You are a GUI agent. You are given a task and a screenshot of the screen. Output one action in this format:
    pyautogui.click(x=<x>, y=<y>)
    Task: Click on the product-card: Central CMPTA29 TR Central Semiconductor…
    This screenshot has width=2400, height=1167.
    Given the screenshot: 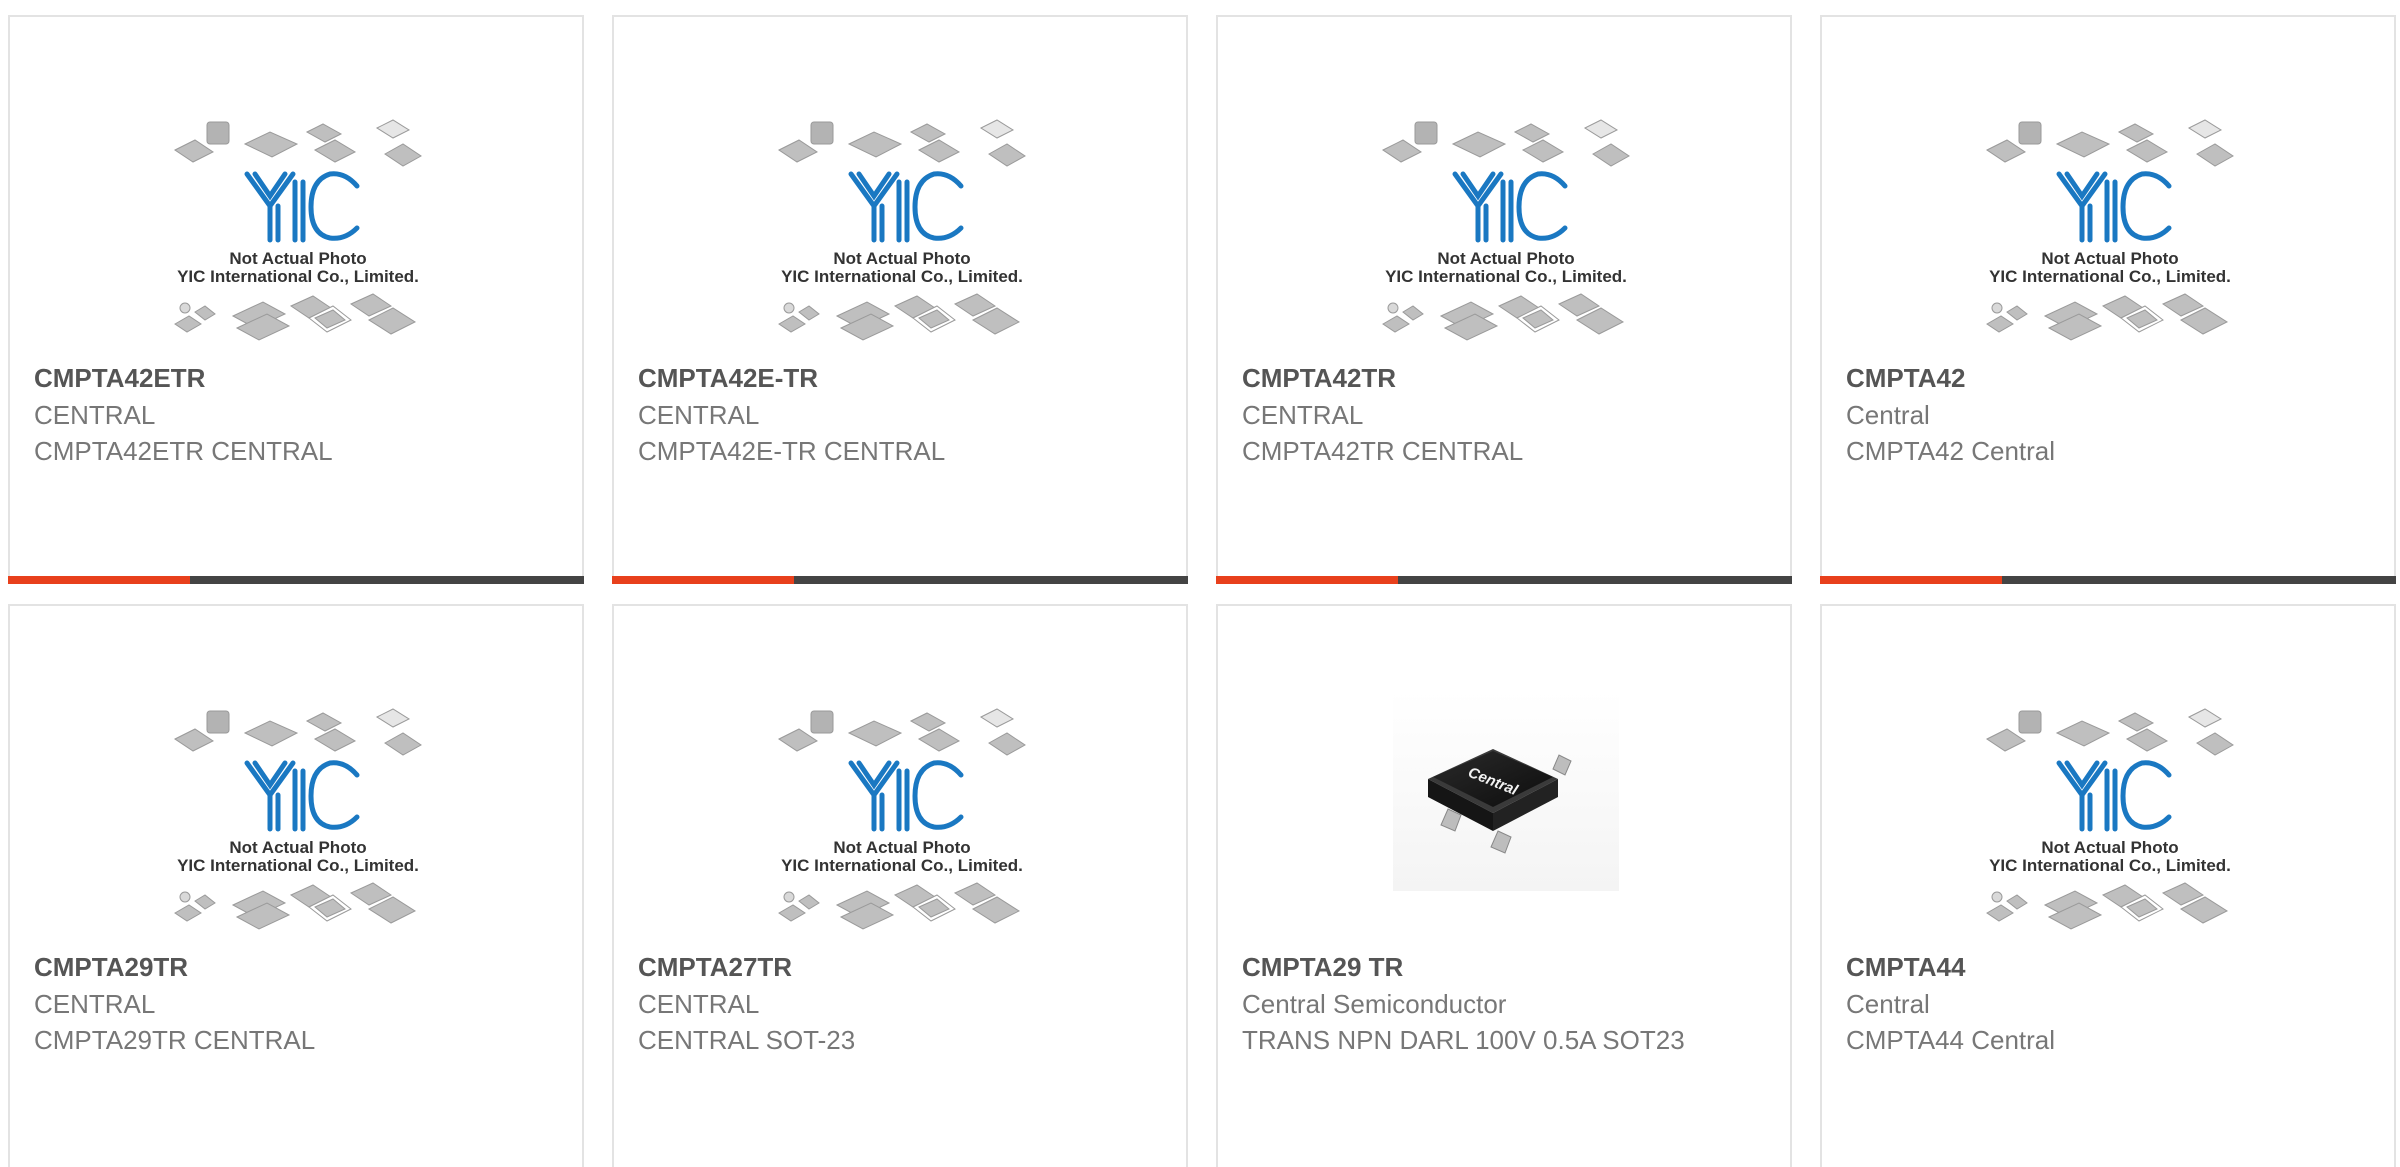 What is the action you would take?
    pyautogui.click(x=1504, y=885)
    